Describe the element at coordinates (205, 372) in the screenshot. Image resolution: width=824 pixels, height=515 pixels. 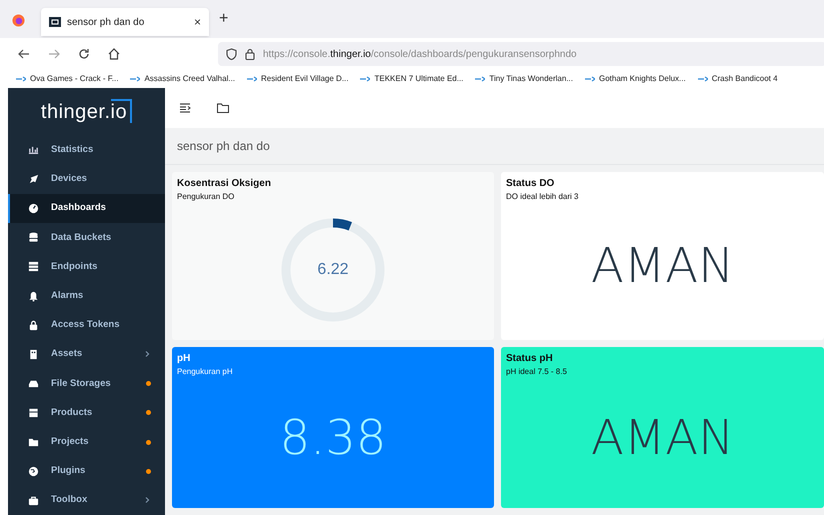
I see `widget-subtitle: Pengukuran pH` at that location.